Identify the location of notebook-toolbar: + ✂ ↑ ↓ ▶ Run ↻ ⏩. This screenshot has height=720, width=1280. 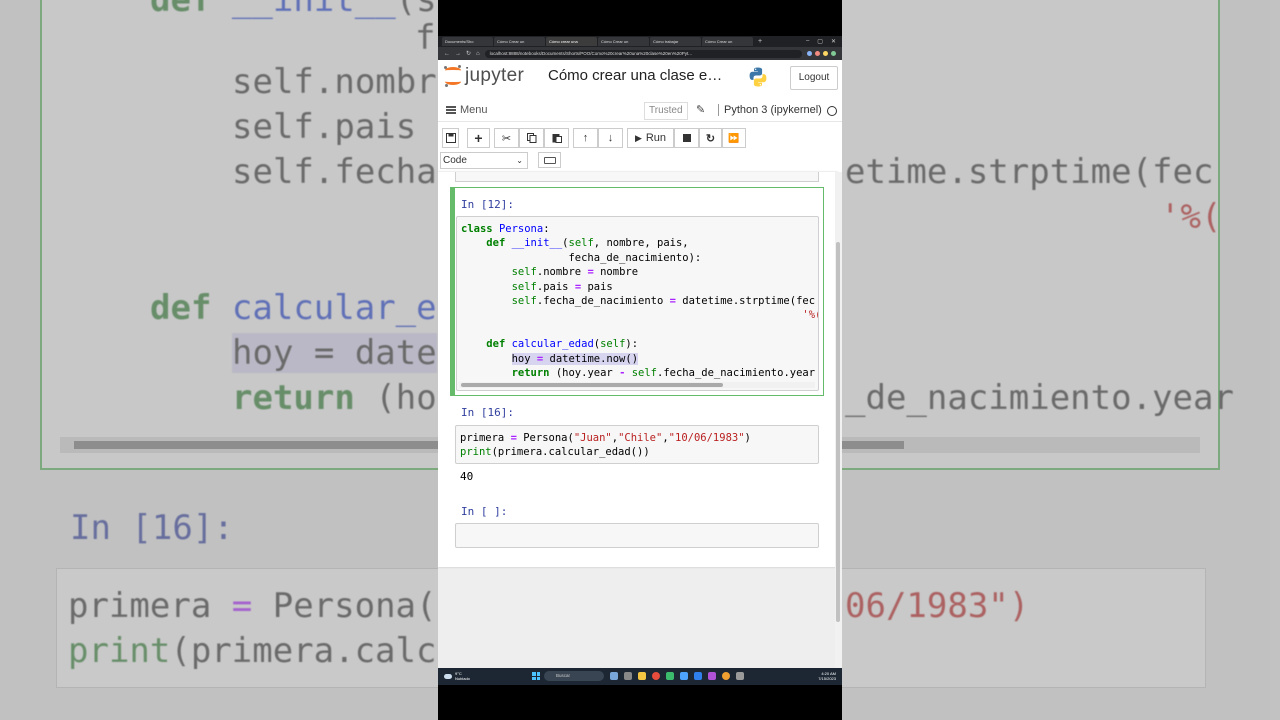
(640, 139).